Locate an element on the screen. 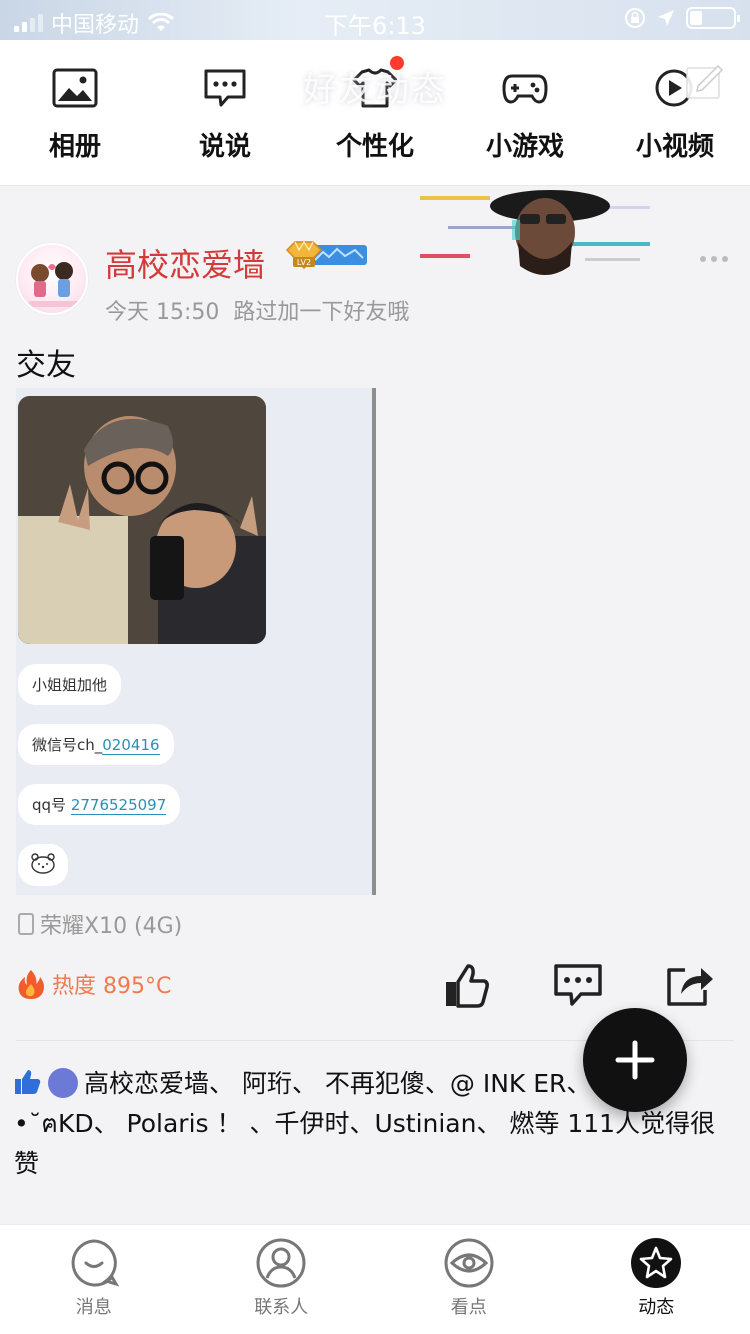  profile-banner-art is located at coordinates (535, 232).